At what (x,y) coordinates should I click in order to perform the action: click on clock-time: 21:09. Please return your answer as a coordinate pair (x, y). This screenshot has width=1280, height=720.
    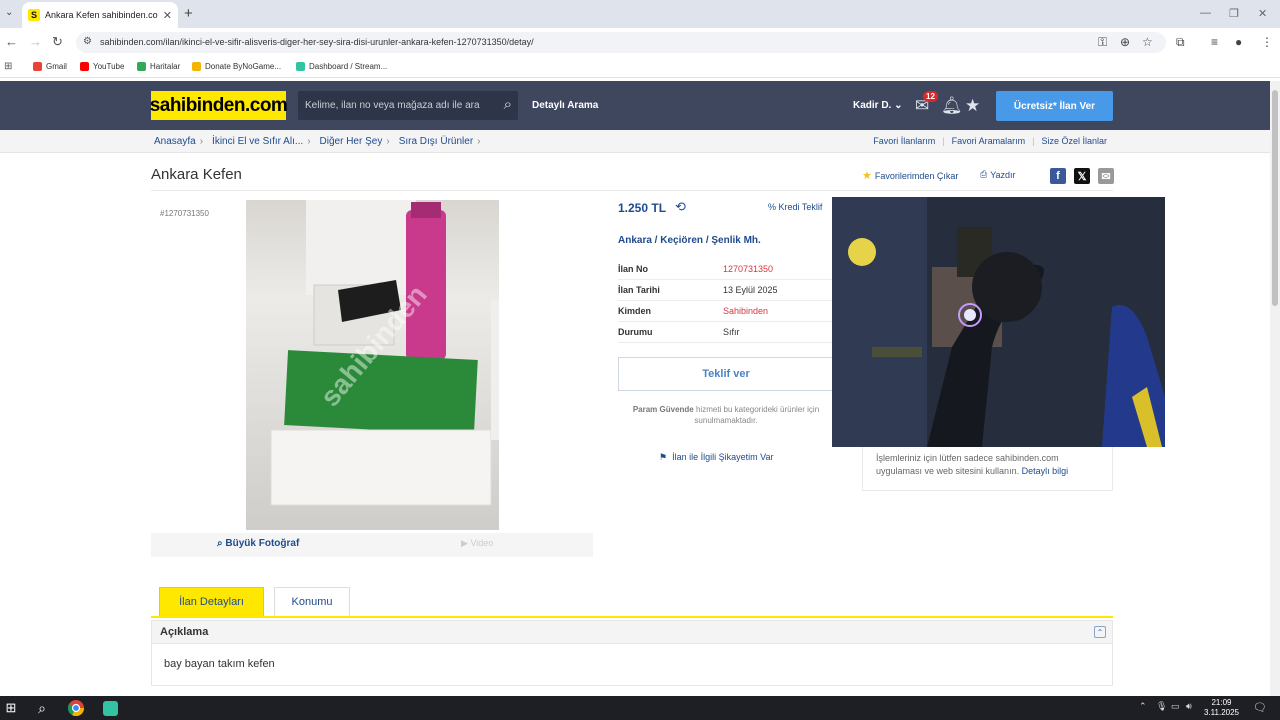
    Looking at the image, I should click on (1221, 702).